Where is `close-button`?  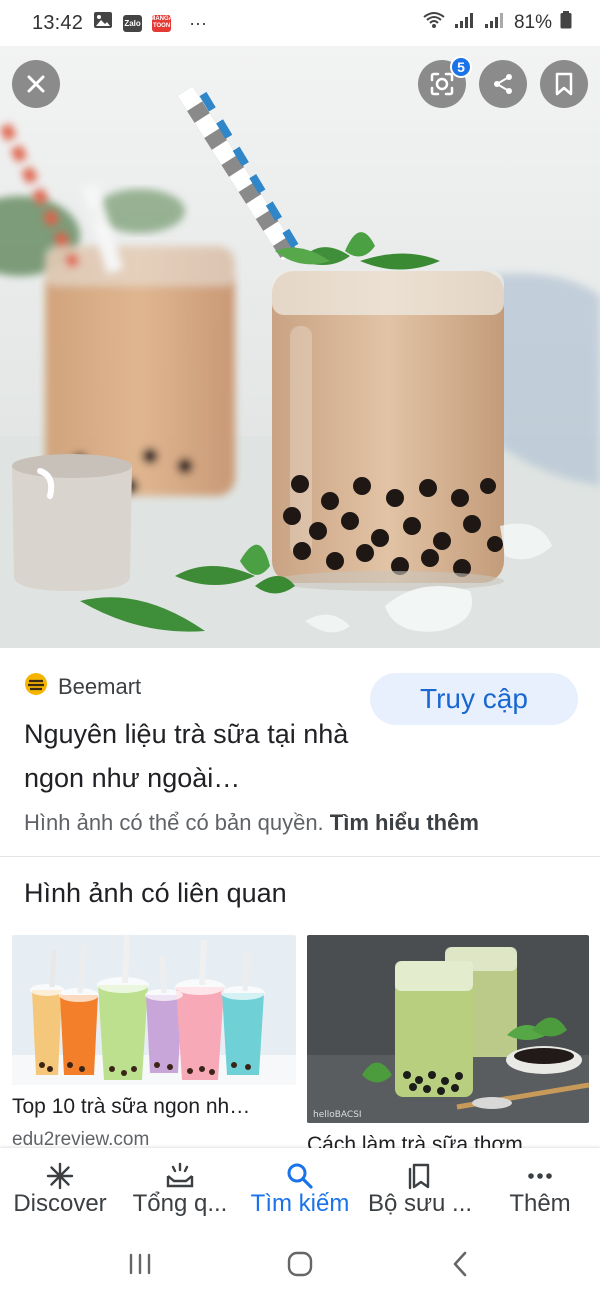
close-button is located at coordinates (36, 84).